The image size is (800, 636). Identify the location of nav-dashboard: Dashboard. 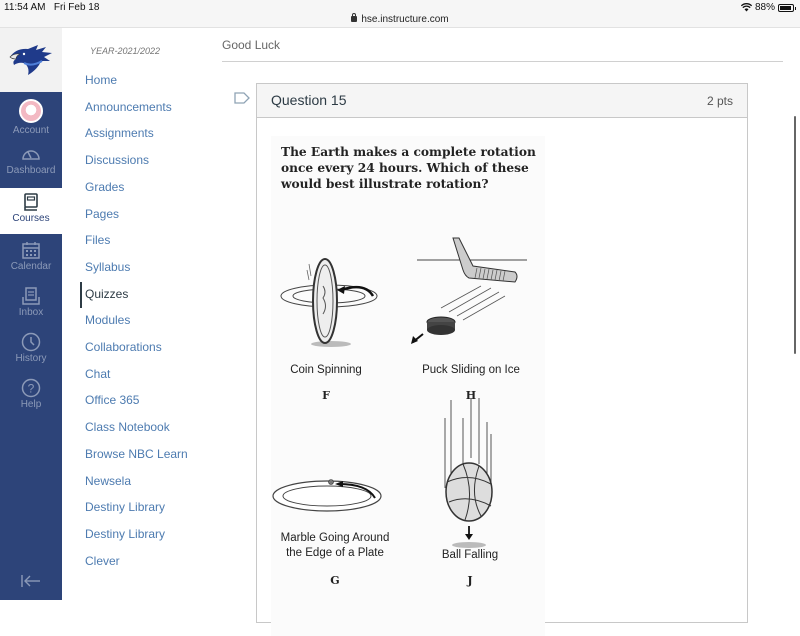
(31, 163).